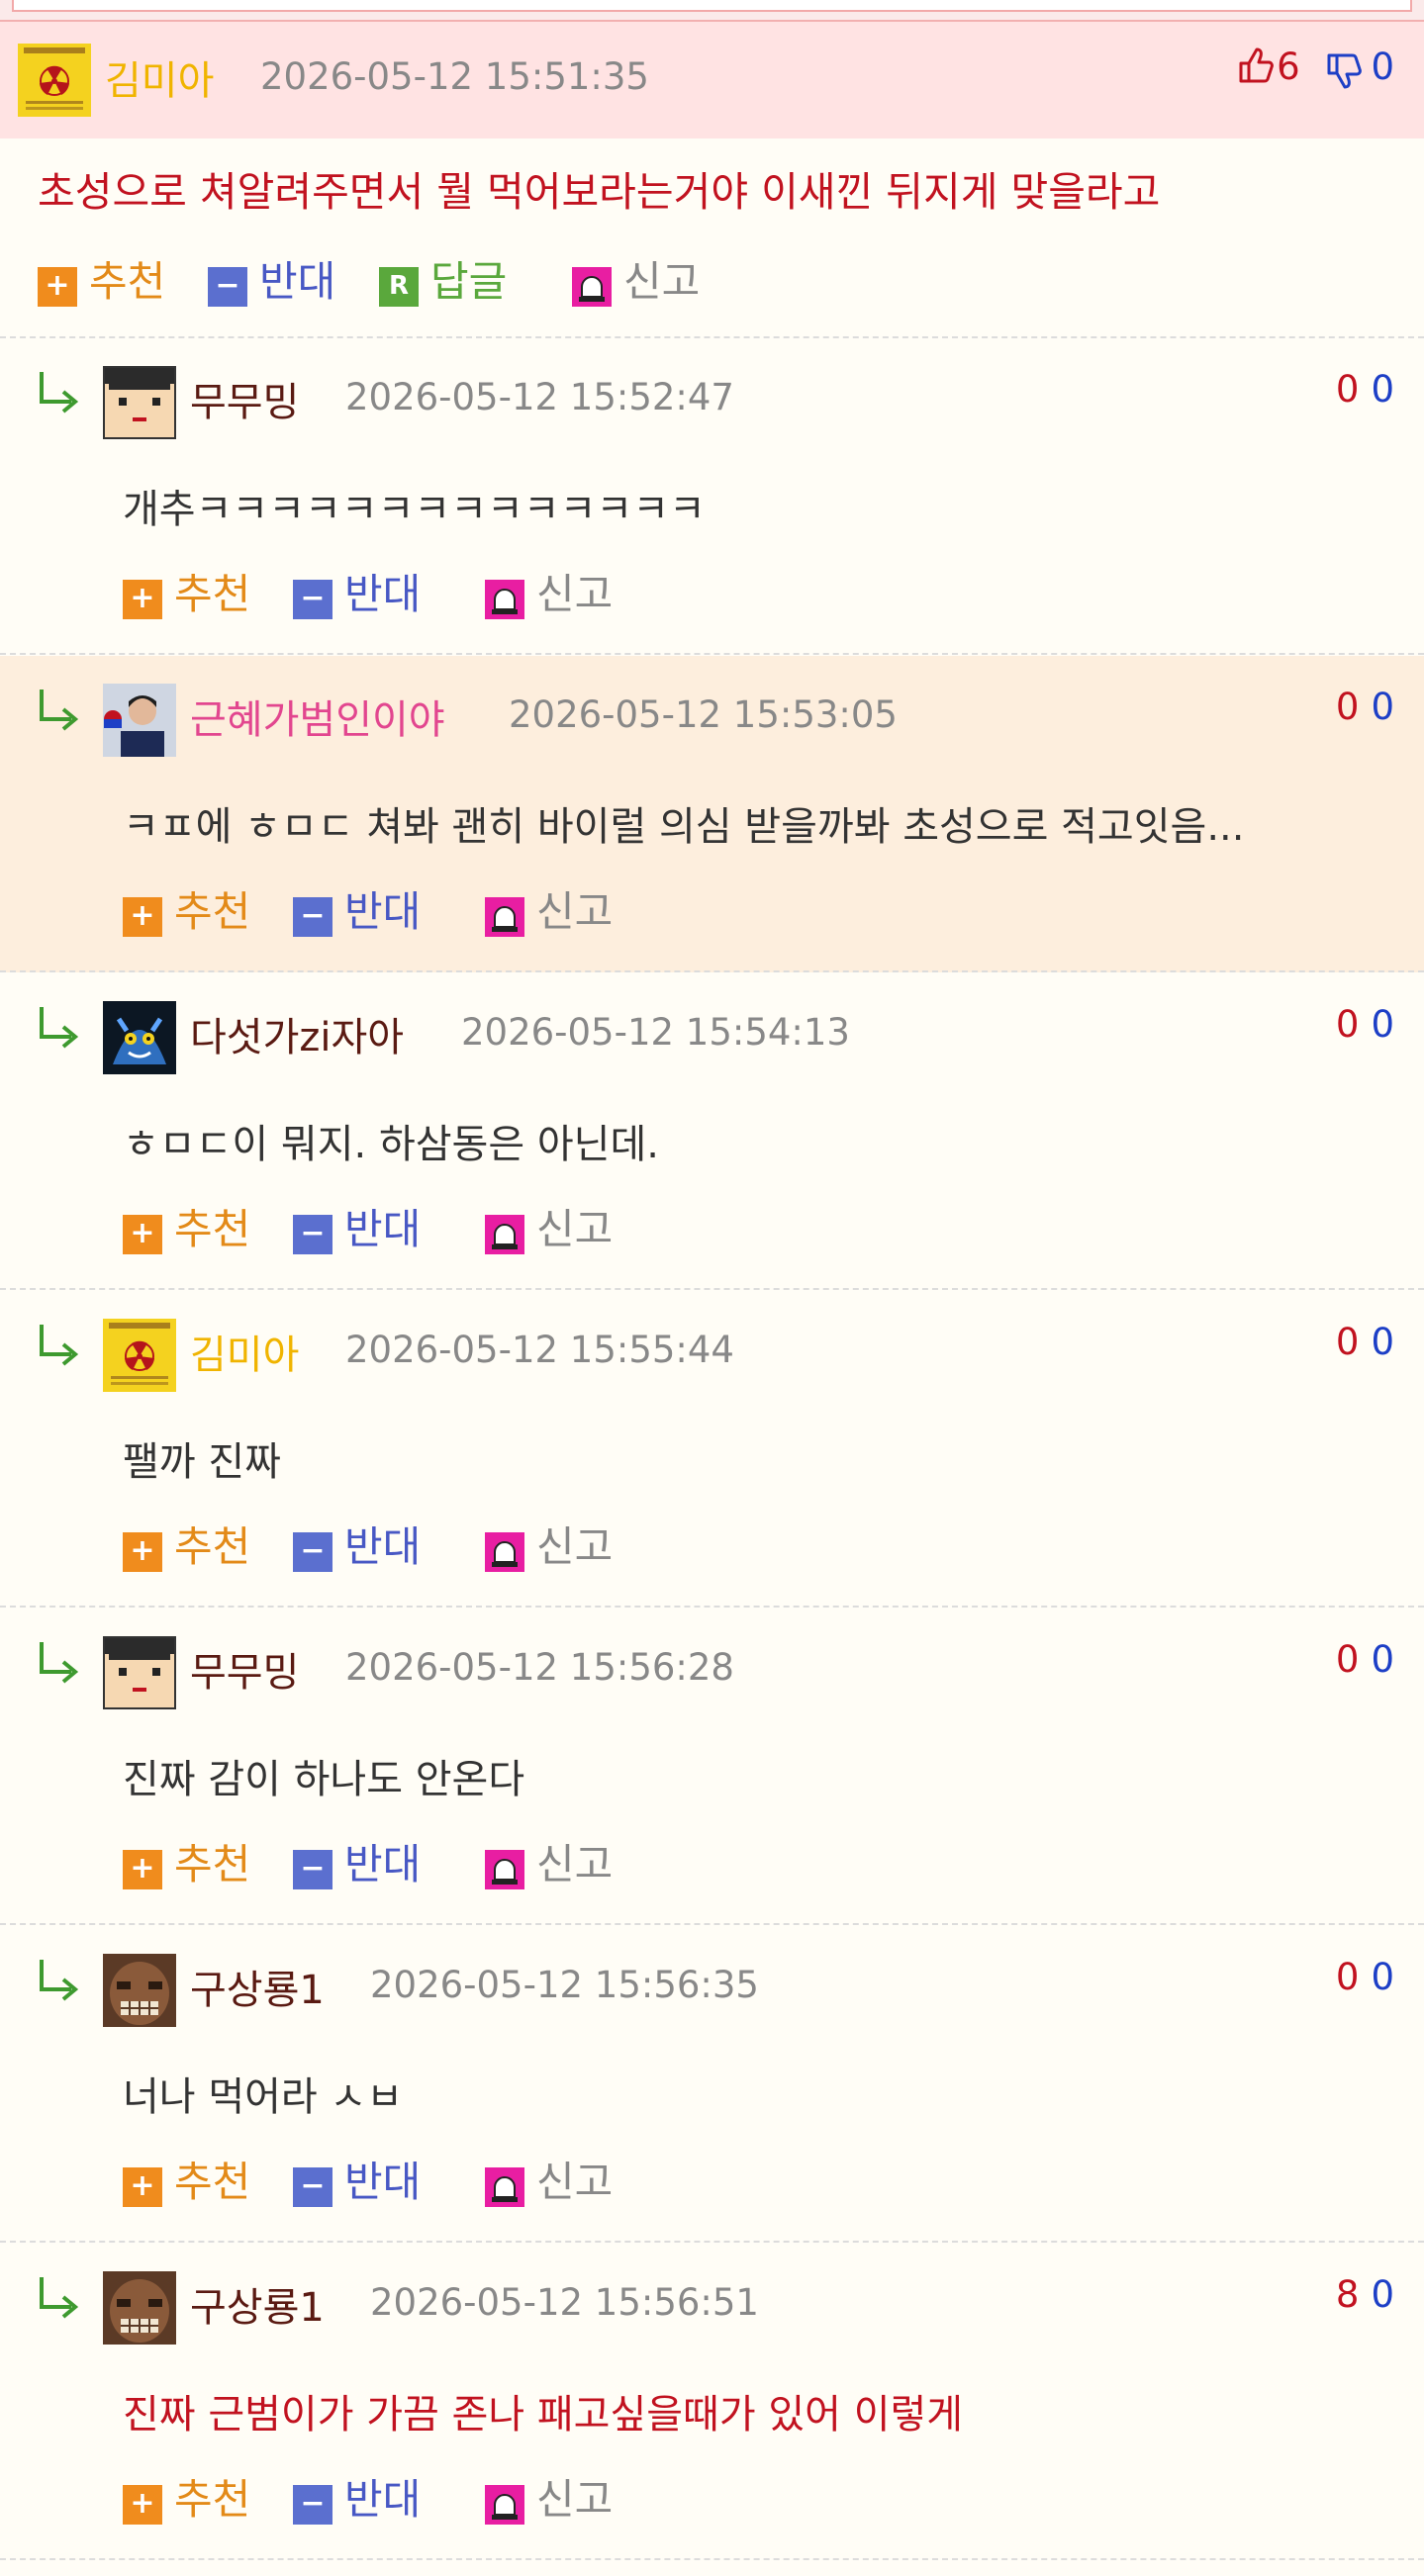 The image size is (1424, 2576). I want to click on author-nickname: 근혜가범인이야, so click(318, 716).